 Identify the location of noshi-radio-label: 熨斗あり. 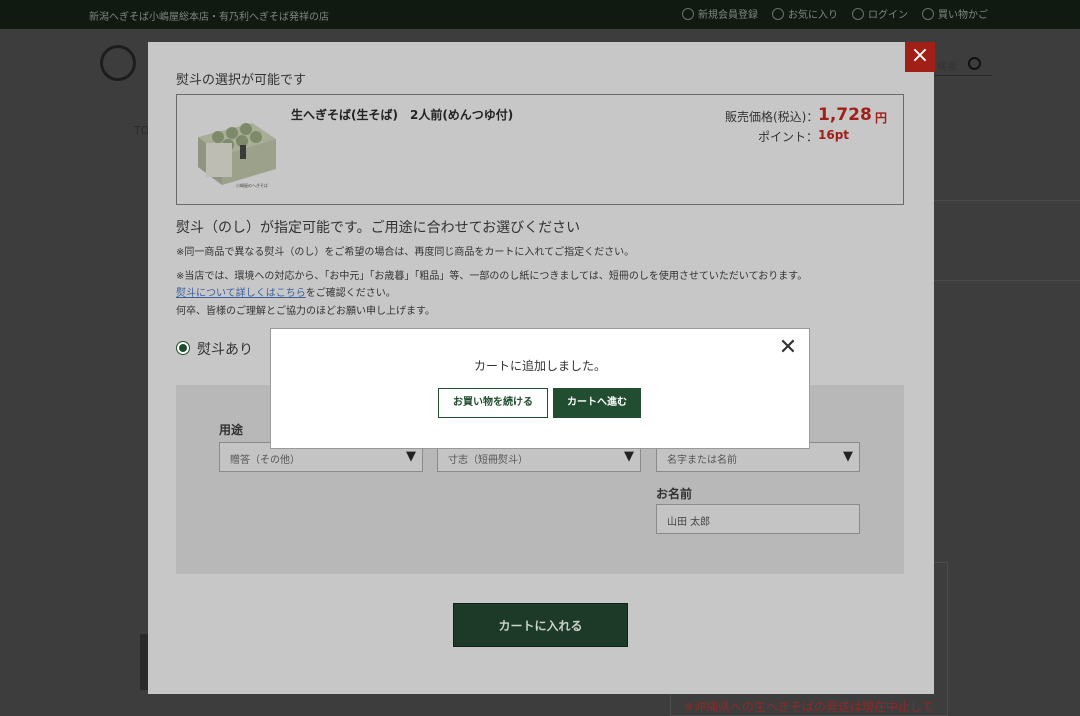
(225, 349).